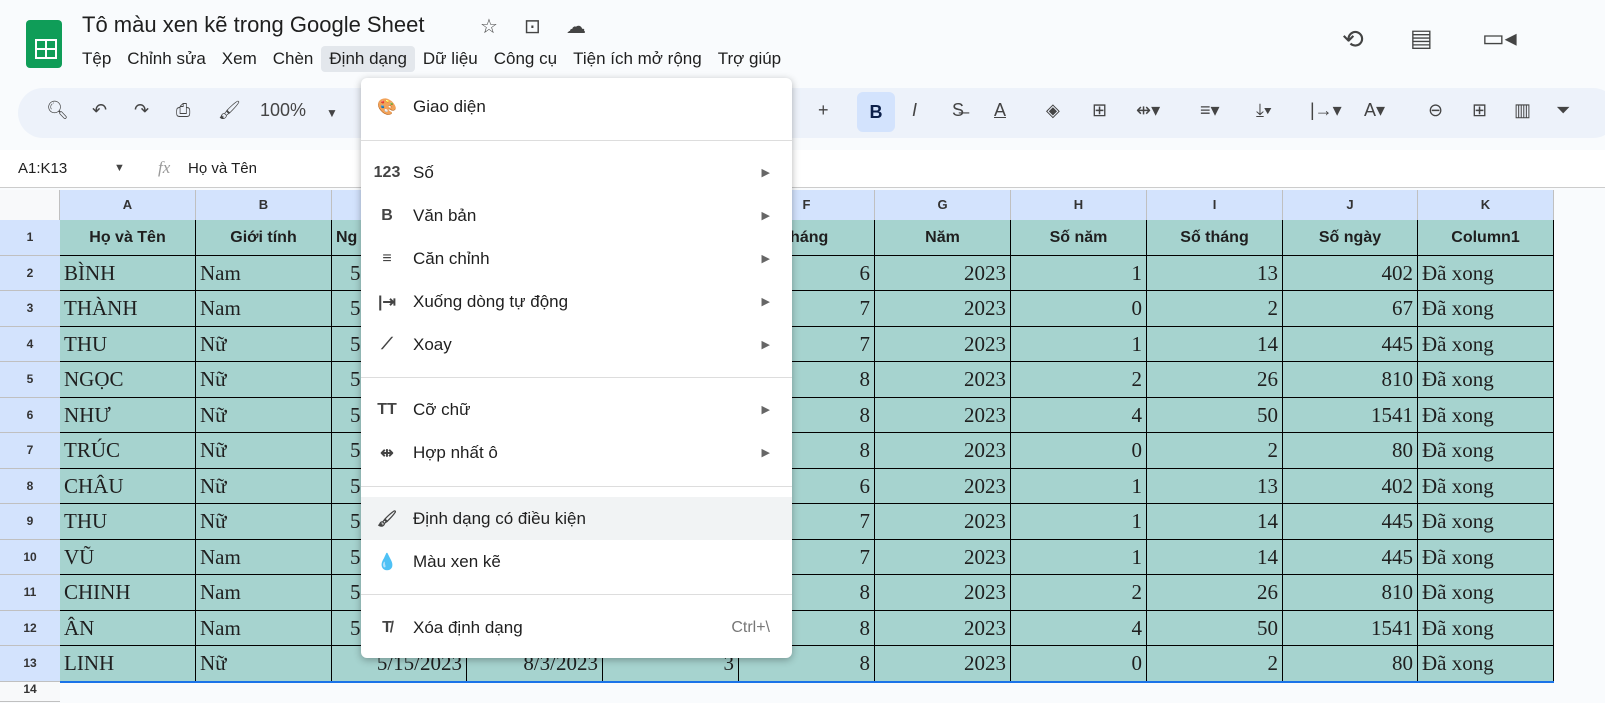  I want to click on menu-extensions: Tiện ích mở rộng, so click(637, 59).